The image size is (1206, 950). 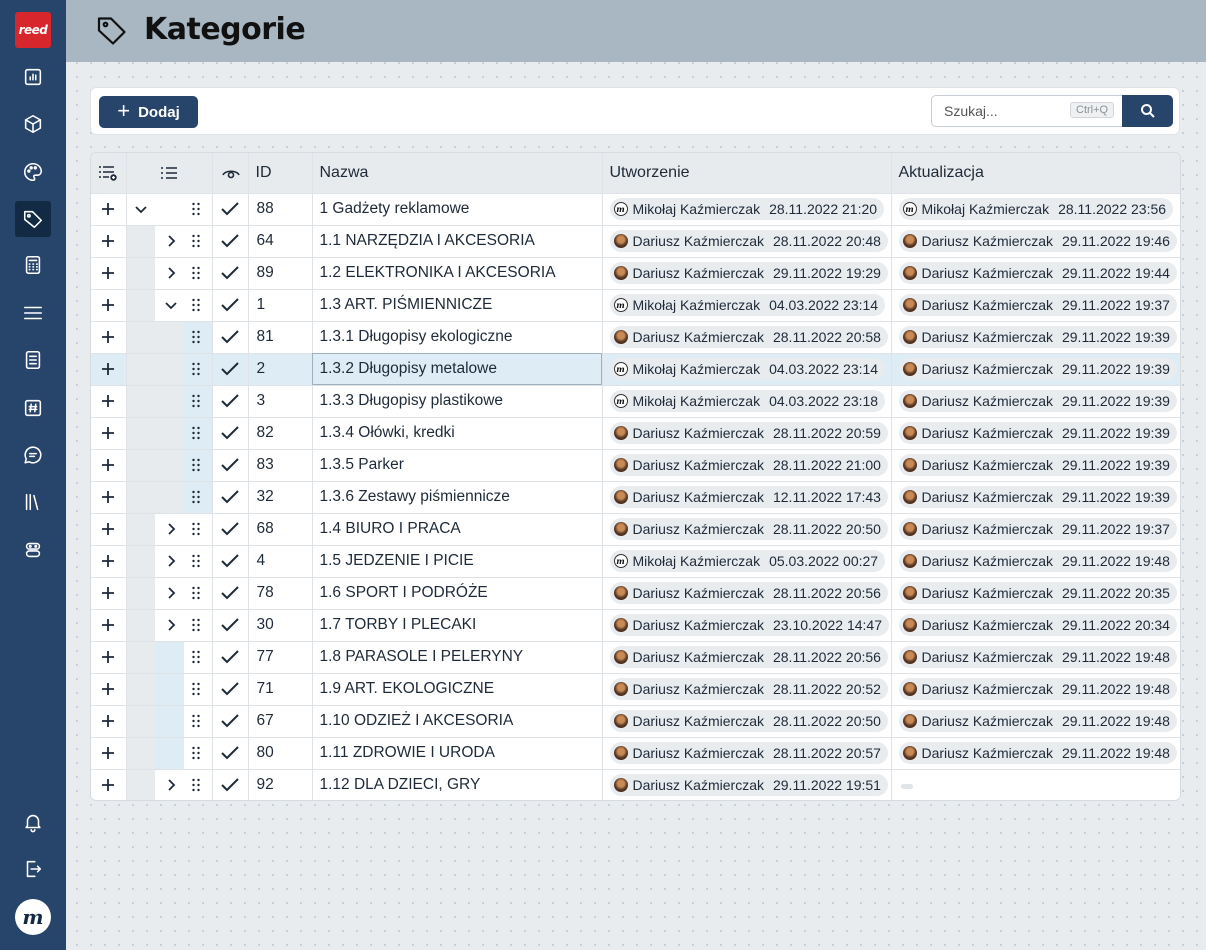 I want to click on app-logo: reed, so click(x=33, y=30).